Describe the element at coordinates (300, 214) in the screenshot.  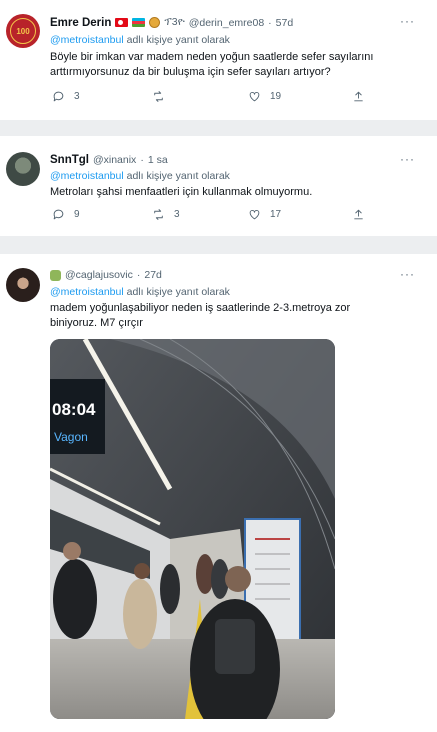
I see `like-button: 17` at that location.